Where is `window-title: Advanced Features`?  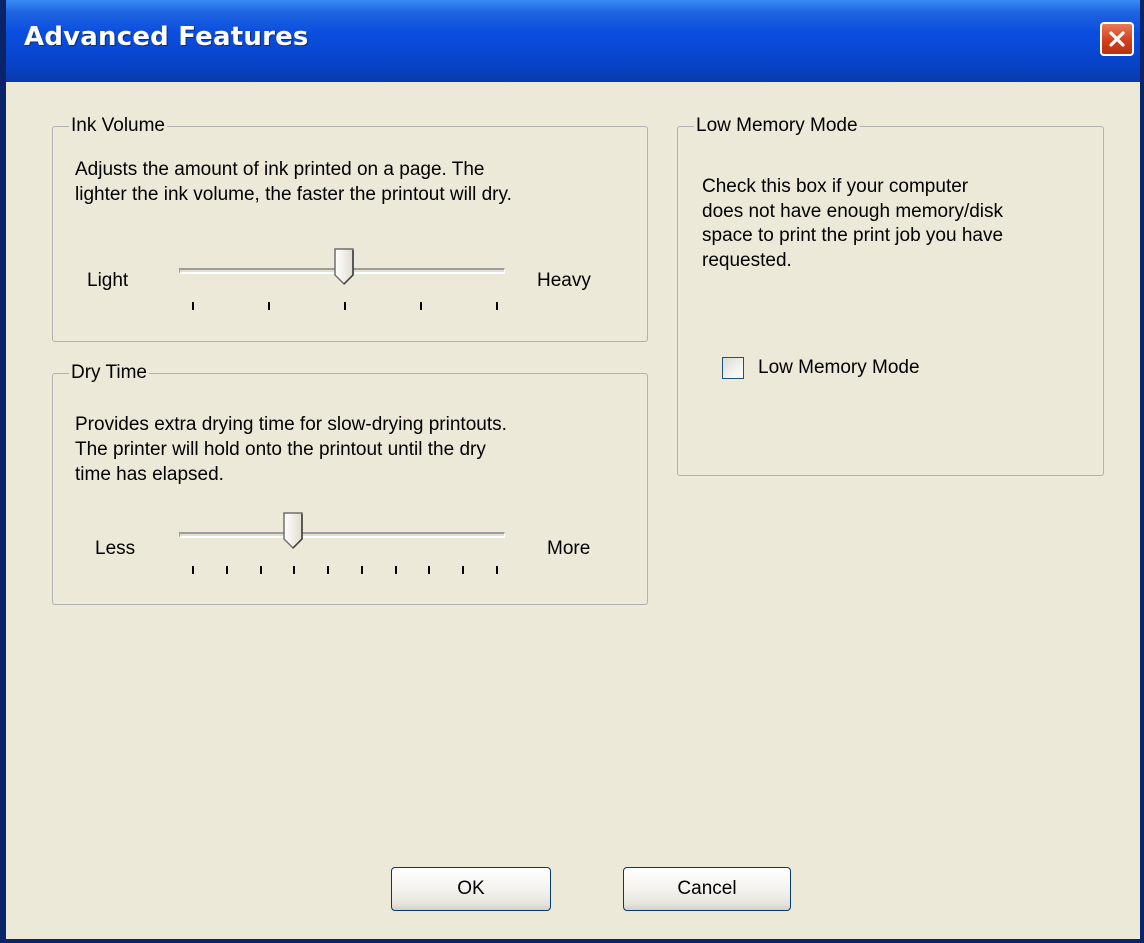
window-title: Advanced Features is located at coordinates (166, 37).